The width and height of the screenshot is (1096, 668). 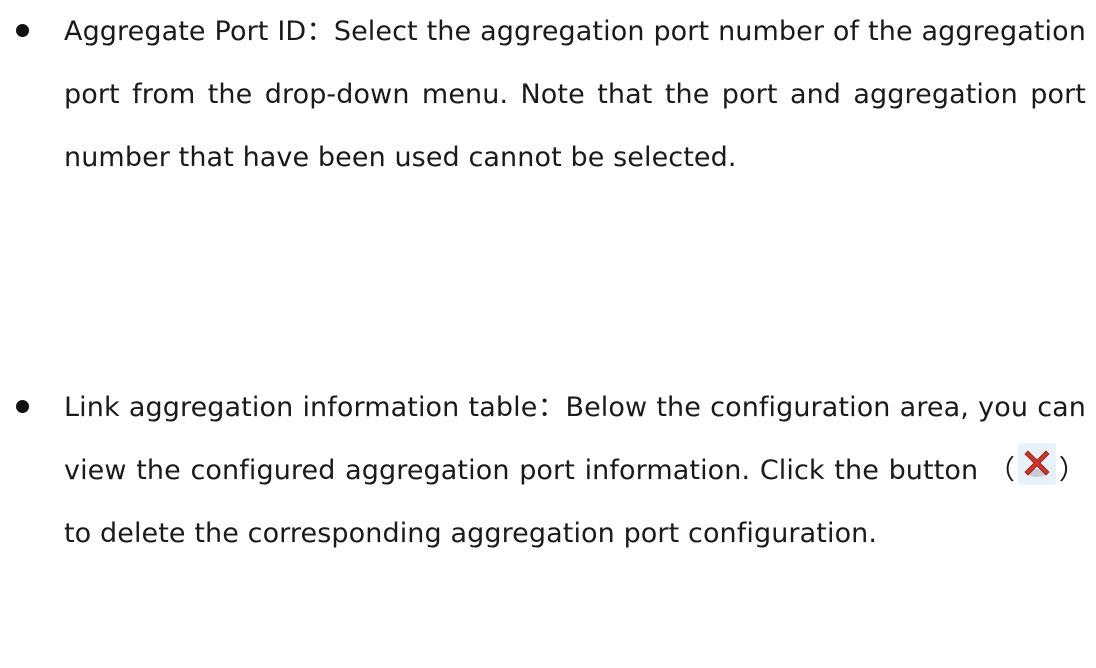 I want to click on bullet-label: Aggregate Port ID, so click(x=185, y=31).